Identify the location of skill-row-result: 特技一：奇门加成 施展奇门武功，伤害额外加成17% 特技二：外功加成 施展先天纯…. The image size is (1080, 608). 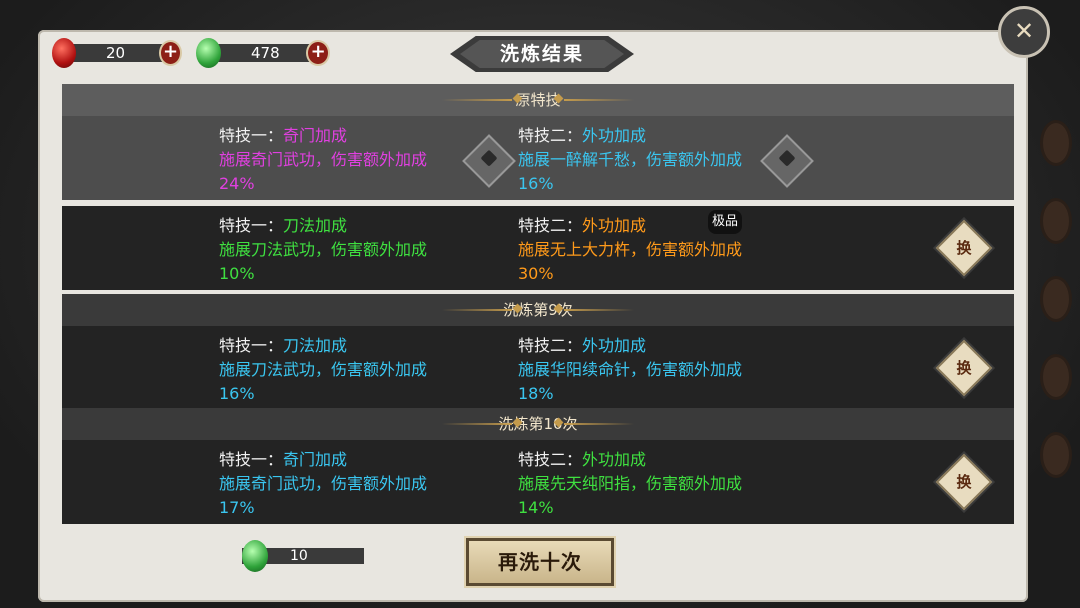
(538, 482).